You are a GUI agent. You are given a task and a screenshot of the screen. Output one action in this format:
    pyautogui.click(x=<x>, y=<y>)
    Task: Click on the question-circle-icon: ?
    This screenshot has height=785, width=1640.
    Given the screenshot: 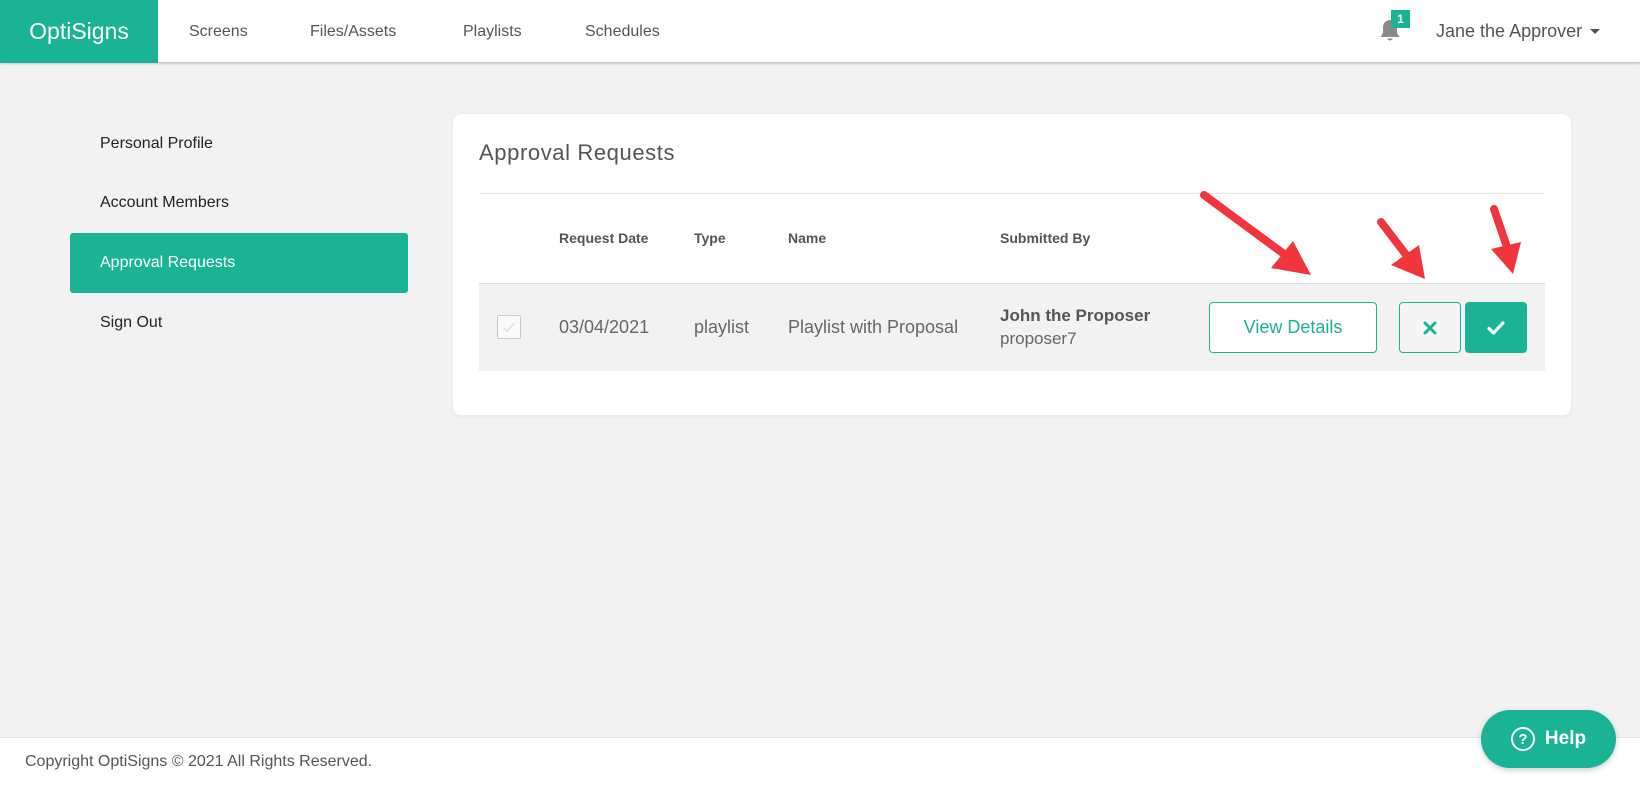 What is the action you would take?
    pyautogui.click(x=1522, y=739)
    